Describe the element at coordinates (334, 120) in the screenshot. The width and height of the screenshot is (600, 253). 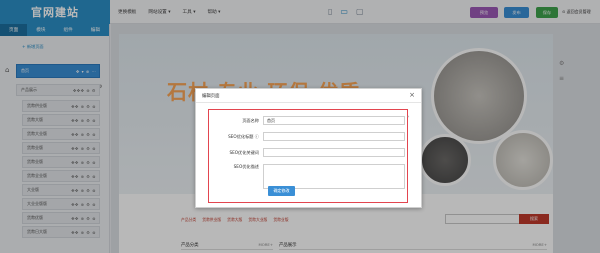
I see `page-name-field: 首页` at that location.